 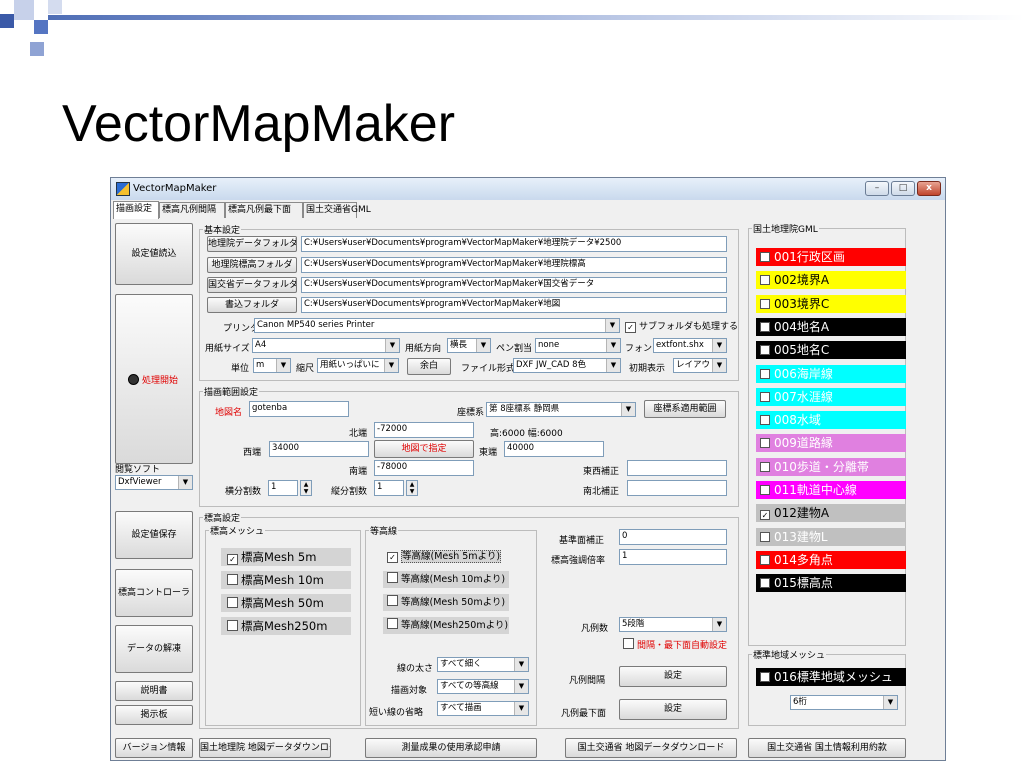 I want to click on gml-layer-checkbox: 011軌道中心線, so click(x=831, y=490).